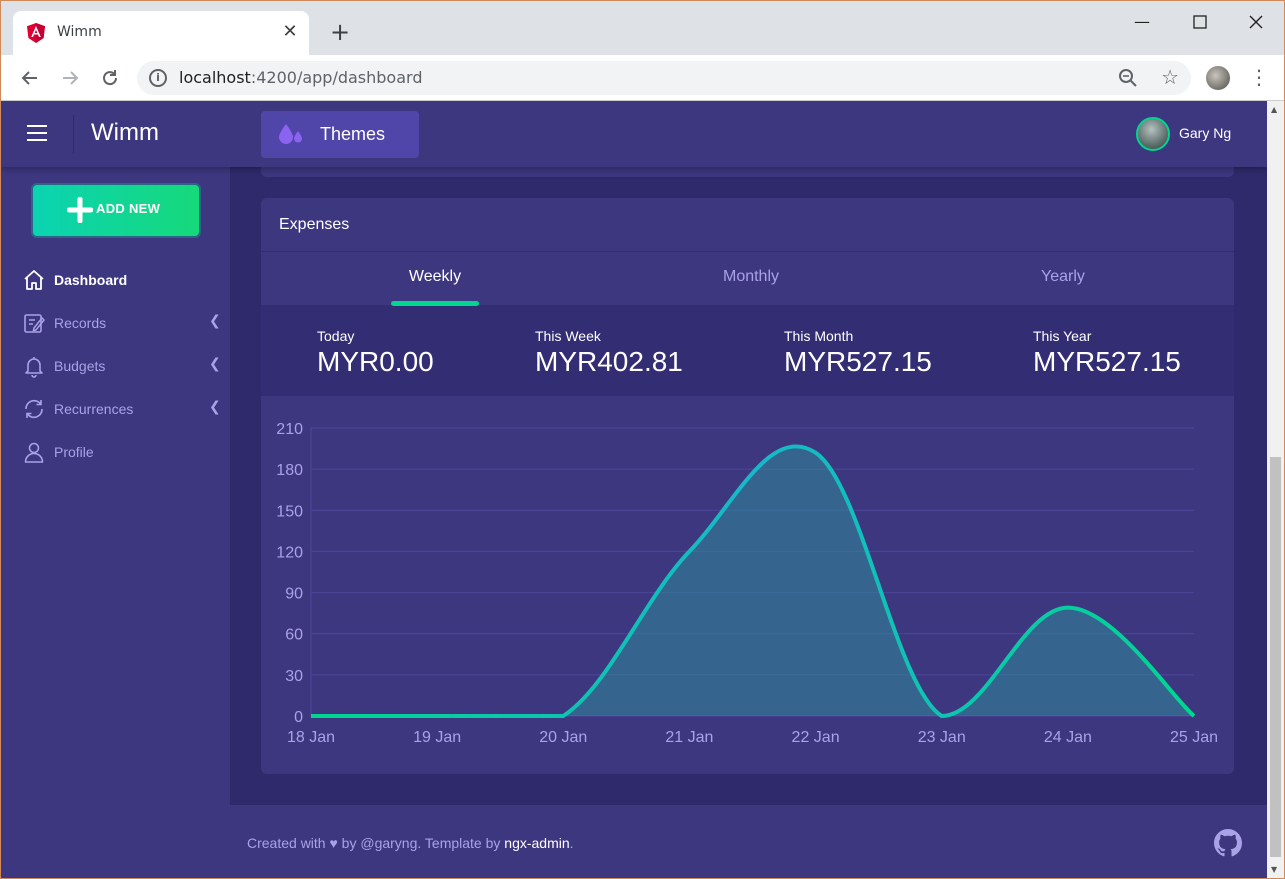 This screenshot has width=1285, height=879. I want to click on zoom-icon, so click(1128, 78).